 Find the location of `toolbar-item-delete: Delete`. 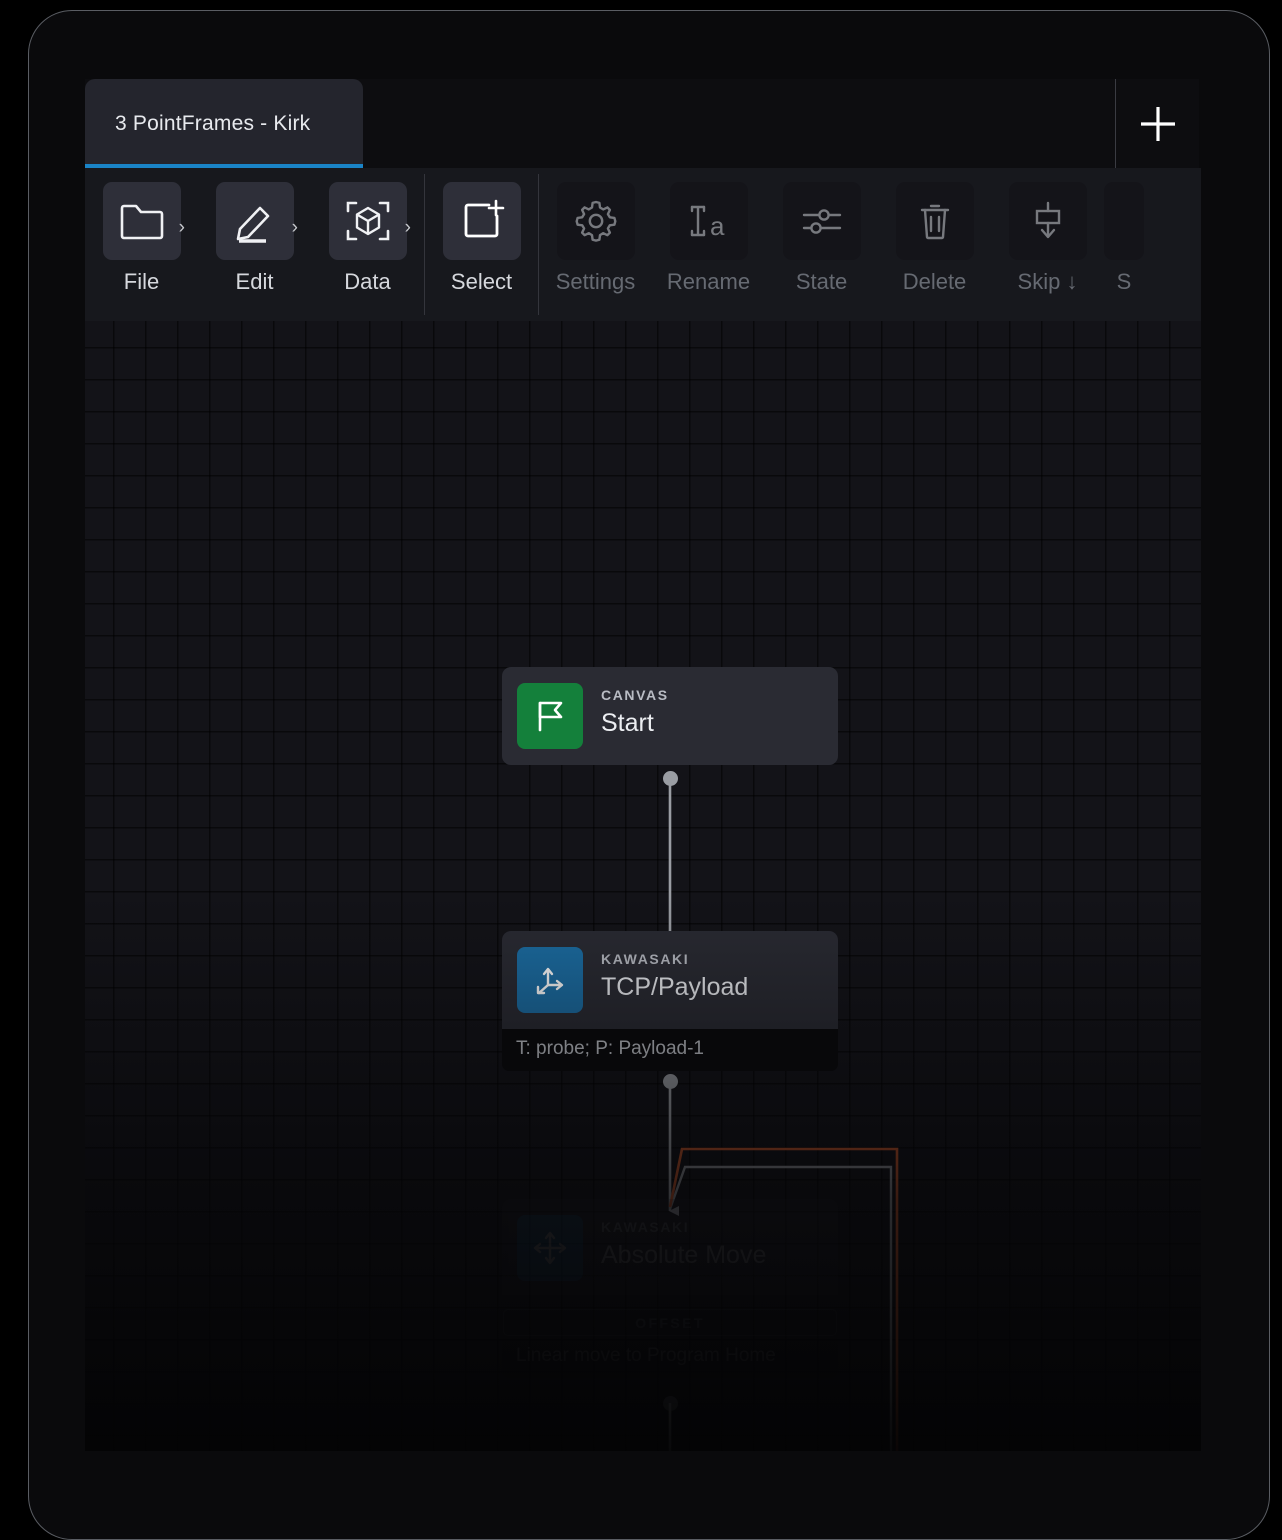

toolbar-item-delete: Delete is located at coordinates (934, 231).